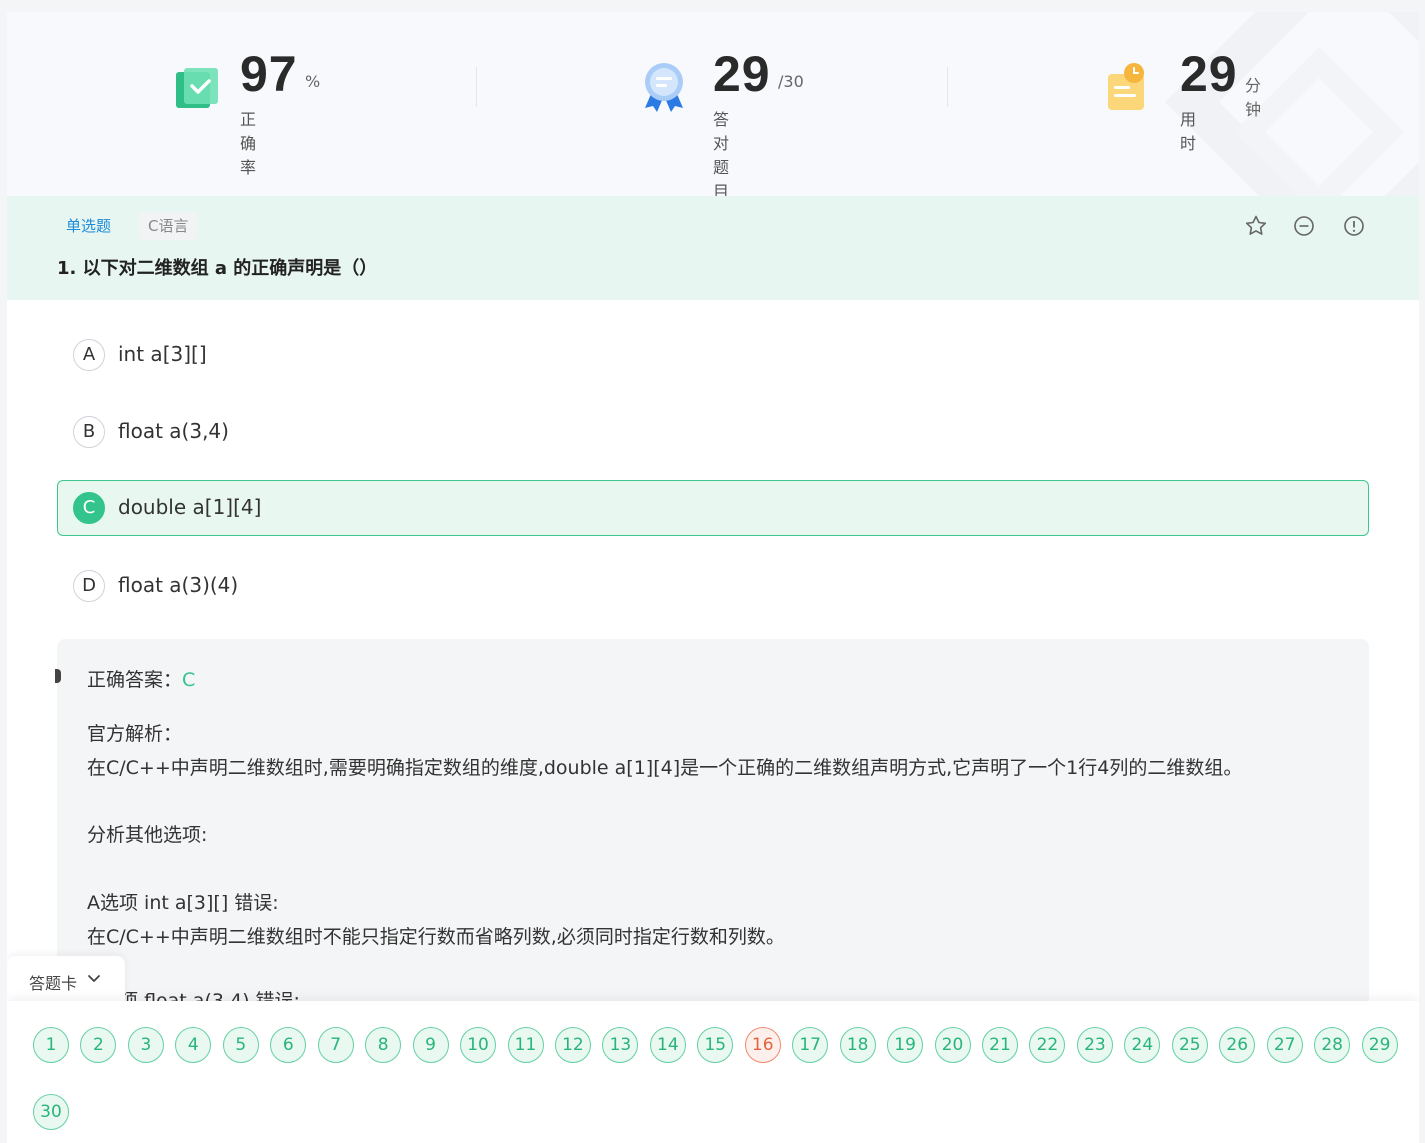 Image resolution: width=1425 pixels, height=1143 pixels. I want to click on remove-icon, so click(1304, 226).